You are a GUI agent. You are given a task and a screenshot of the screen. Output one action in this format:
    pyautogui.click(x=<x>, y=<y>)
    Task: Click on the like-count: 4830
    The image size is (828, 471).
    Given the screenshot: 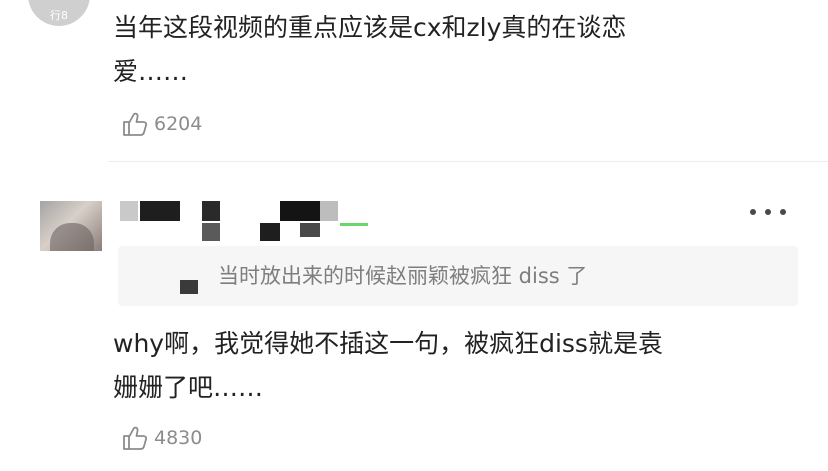 What is the action you would take?
    pyautogui.click(x=178, y=438)
    